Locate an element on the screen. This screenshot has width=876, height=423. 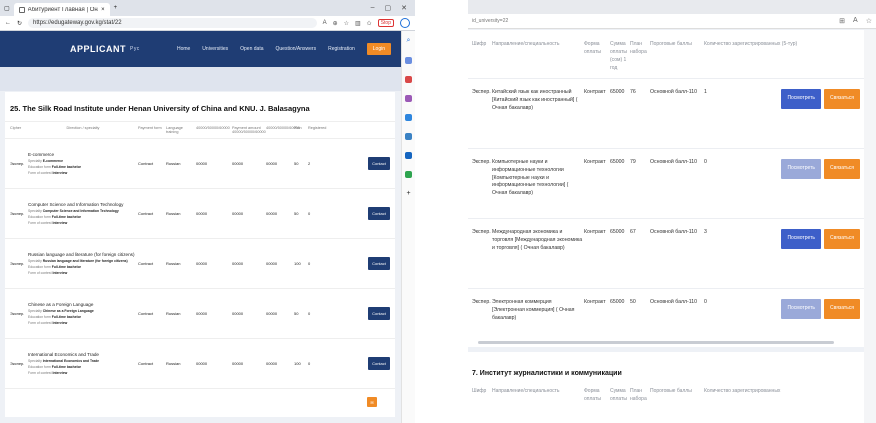
tools-icon is located at coordinates (408, 98).